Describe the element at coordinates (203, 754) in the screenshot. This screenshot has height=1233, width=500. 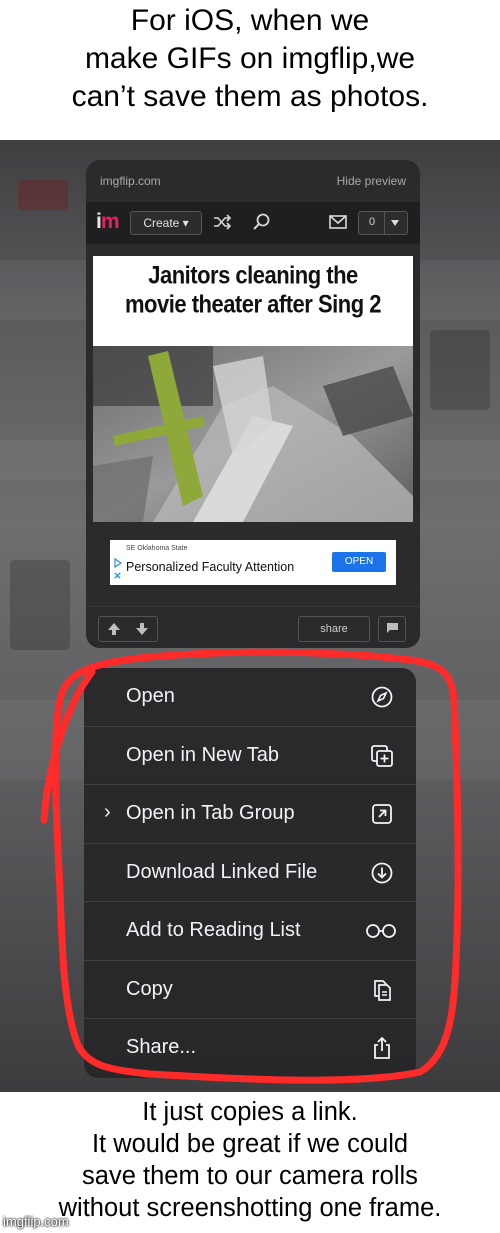
I see `menu-item-label: Open in New Tab` at that location.